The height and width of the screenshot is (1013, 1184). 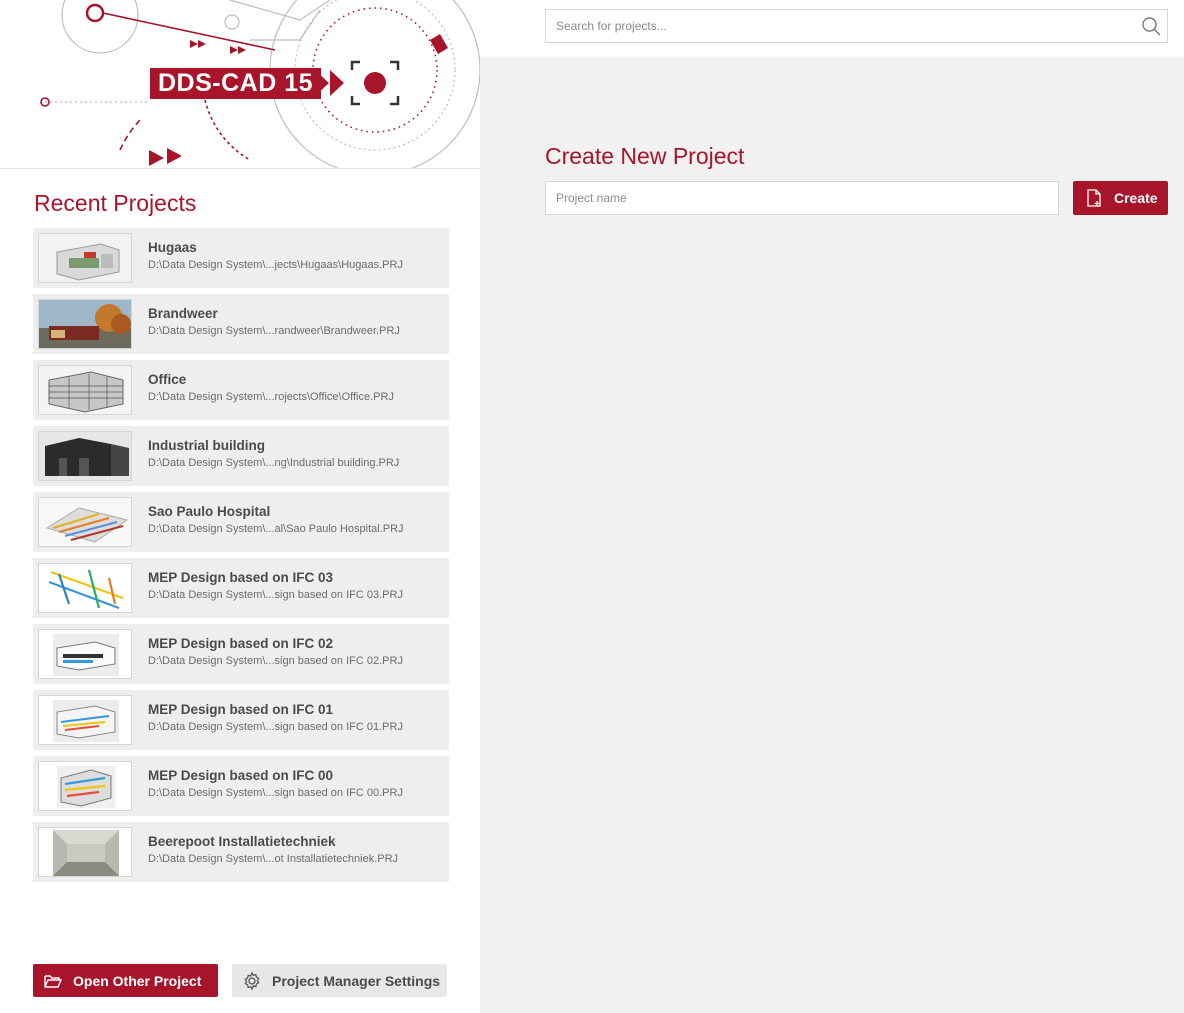 I want to click on search-input, so click(x=826, y=26).